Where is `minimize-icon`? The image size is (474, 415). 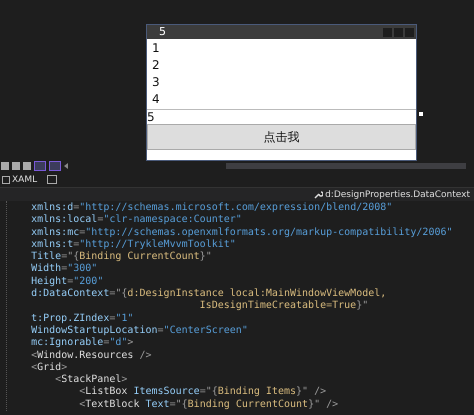 minimize-icon is located at coordinates (387, 32).